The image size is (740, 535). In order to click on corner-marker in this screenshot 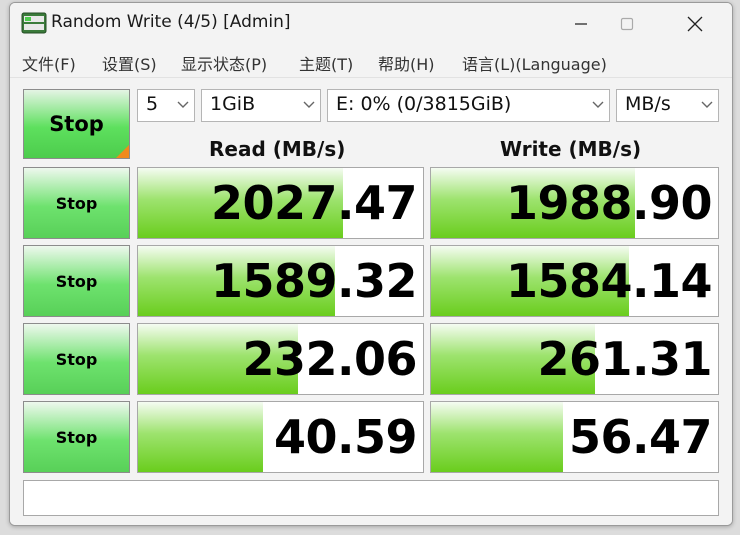, I will do `click(122, 151)`.